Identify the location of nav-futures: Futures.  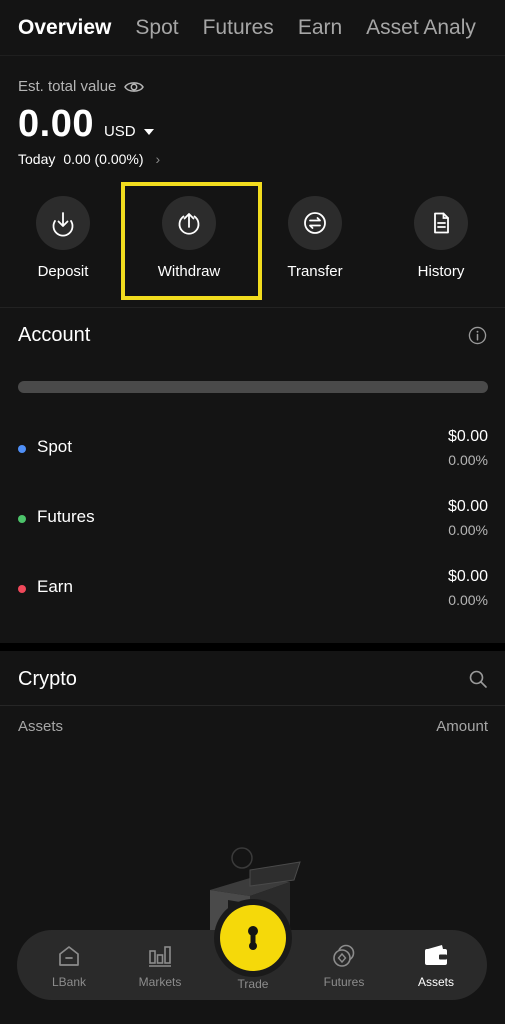
(344, 965).